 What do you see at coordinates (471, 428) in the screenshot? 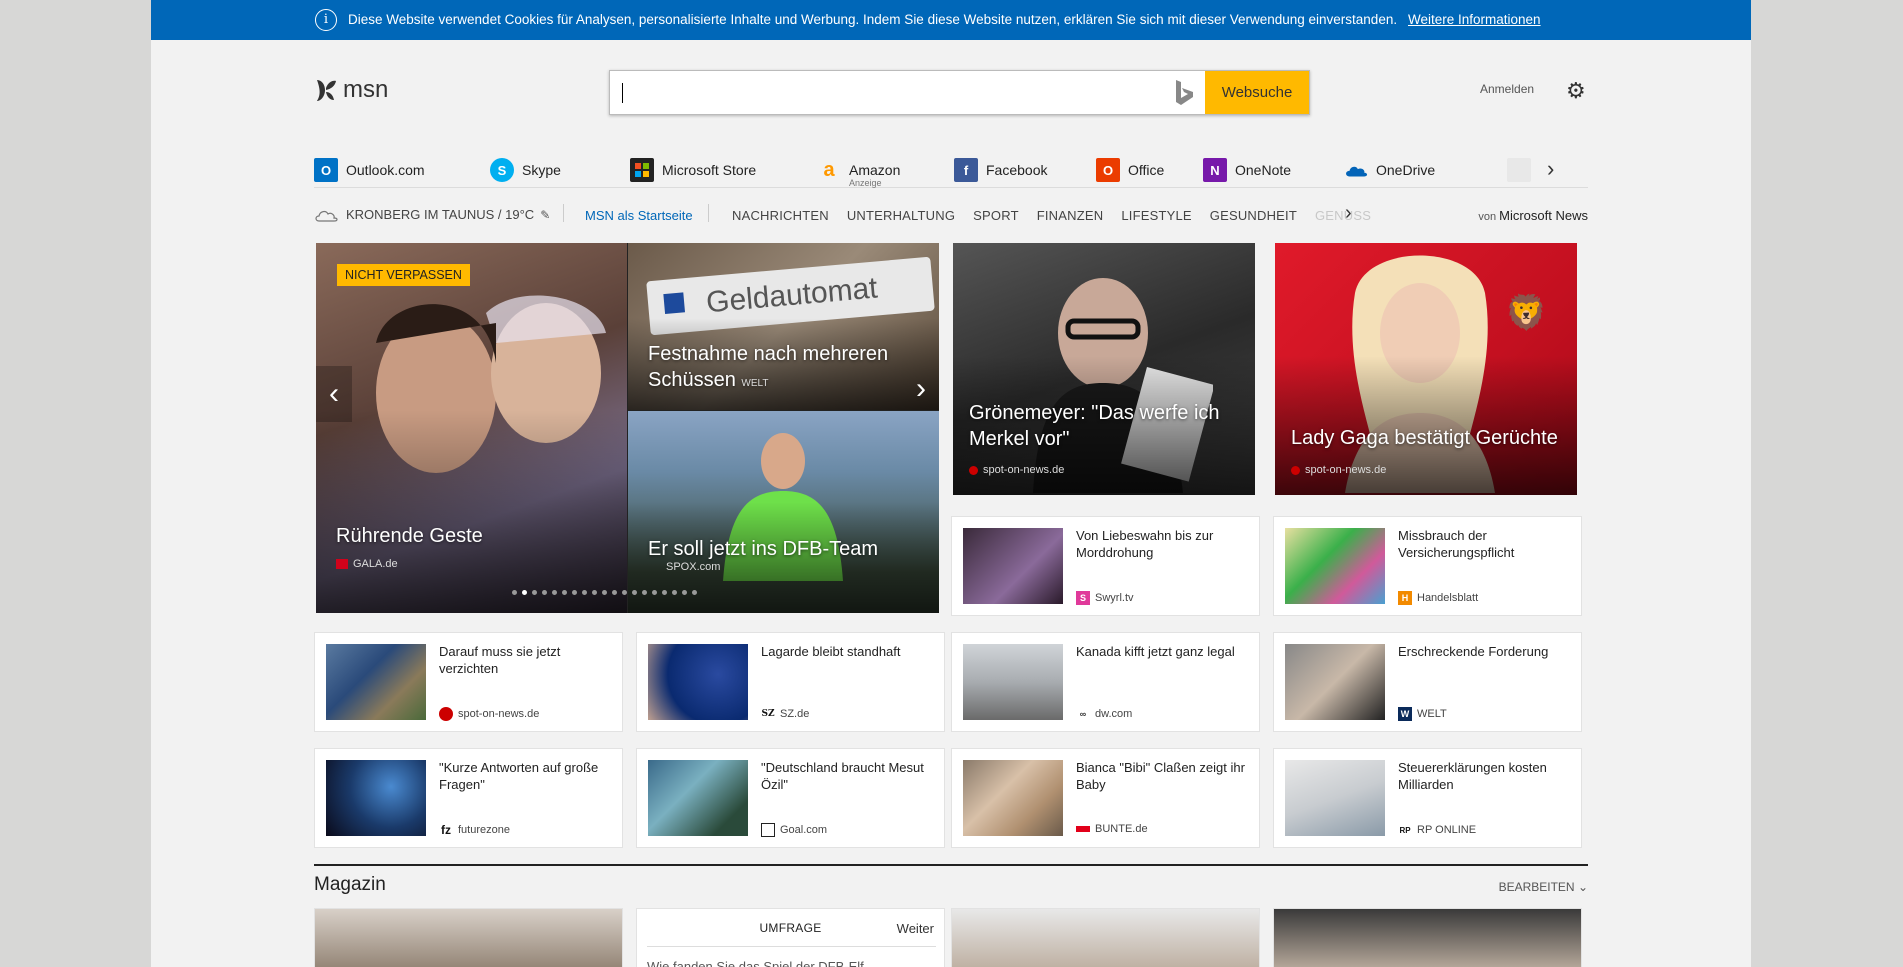
I see `hero-main-tile: NICHT VERPASSEN Rührende Geste GALA.de` at bounding box center [471, 428].